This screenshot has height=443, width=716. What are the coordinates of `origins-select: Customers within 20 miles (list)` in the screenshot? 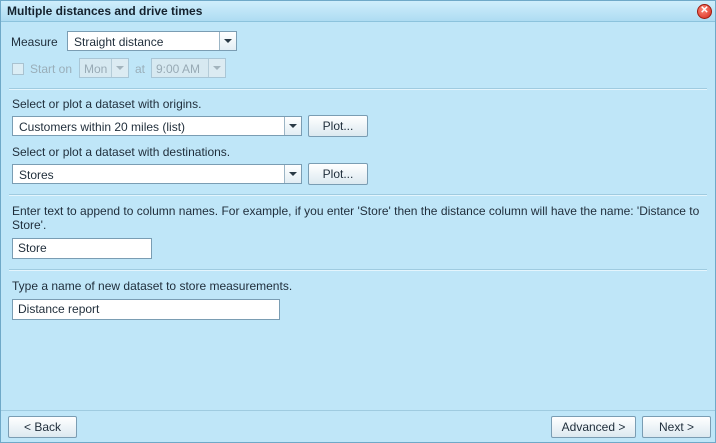 It's located at (157, 126).